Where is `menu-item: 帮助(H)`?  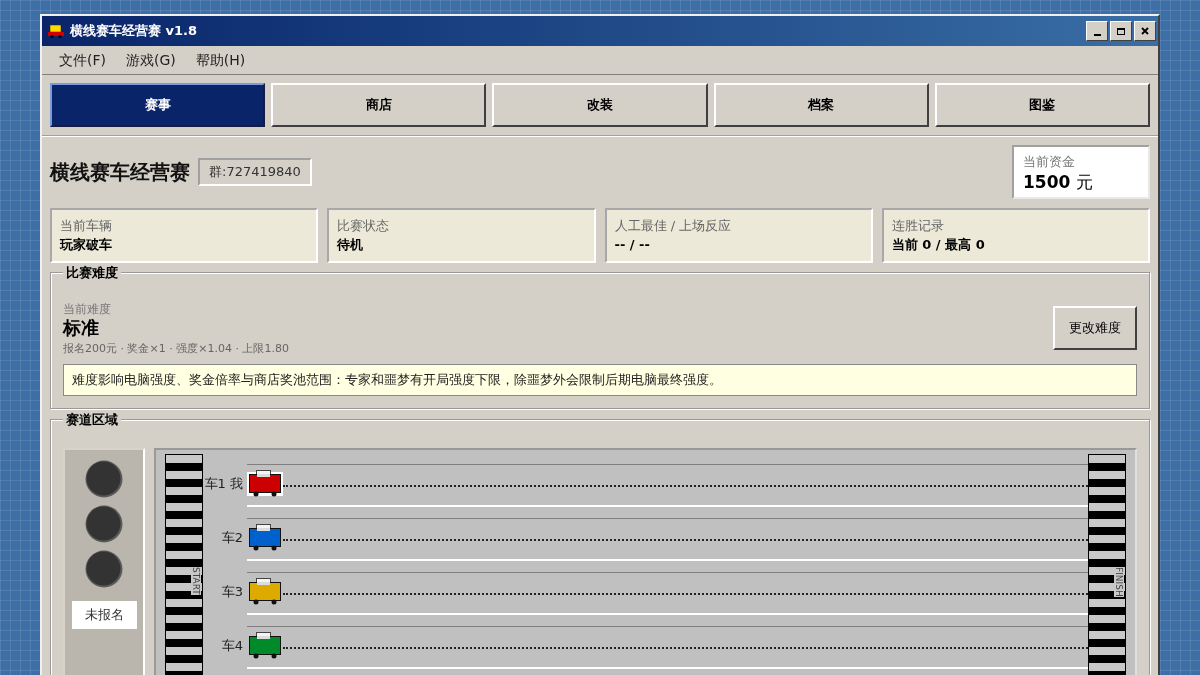
menu-item: 帮助(H) is located at coordinates (220, 60).